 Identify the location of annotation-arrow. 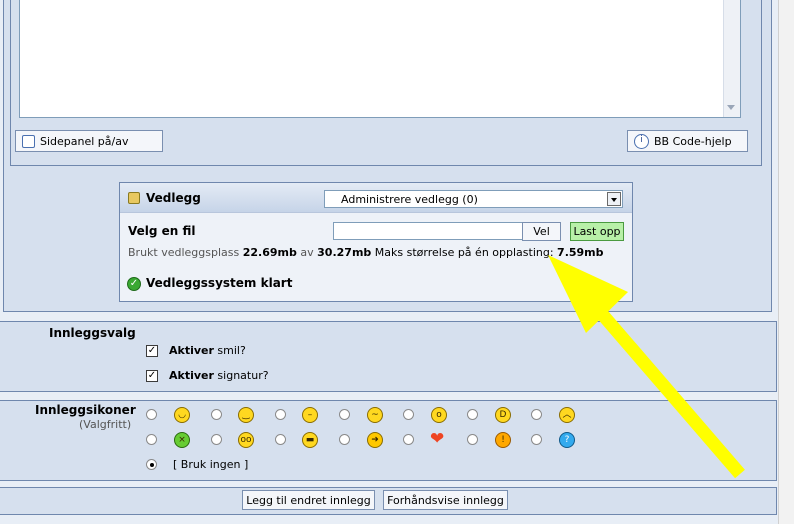
(646, 367).